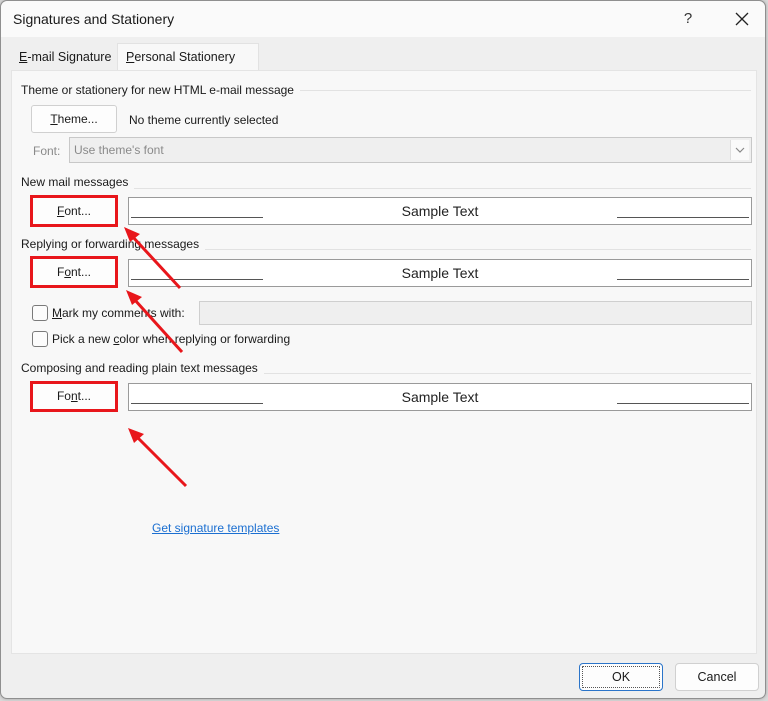  What do you see at coordinates (204, 120) in the screenshot?
I see `theme-status: No theme currently selected` at bounding box center [204, 120].